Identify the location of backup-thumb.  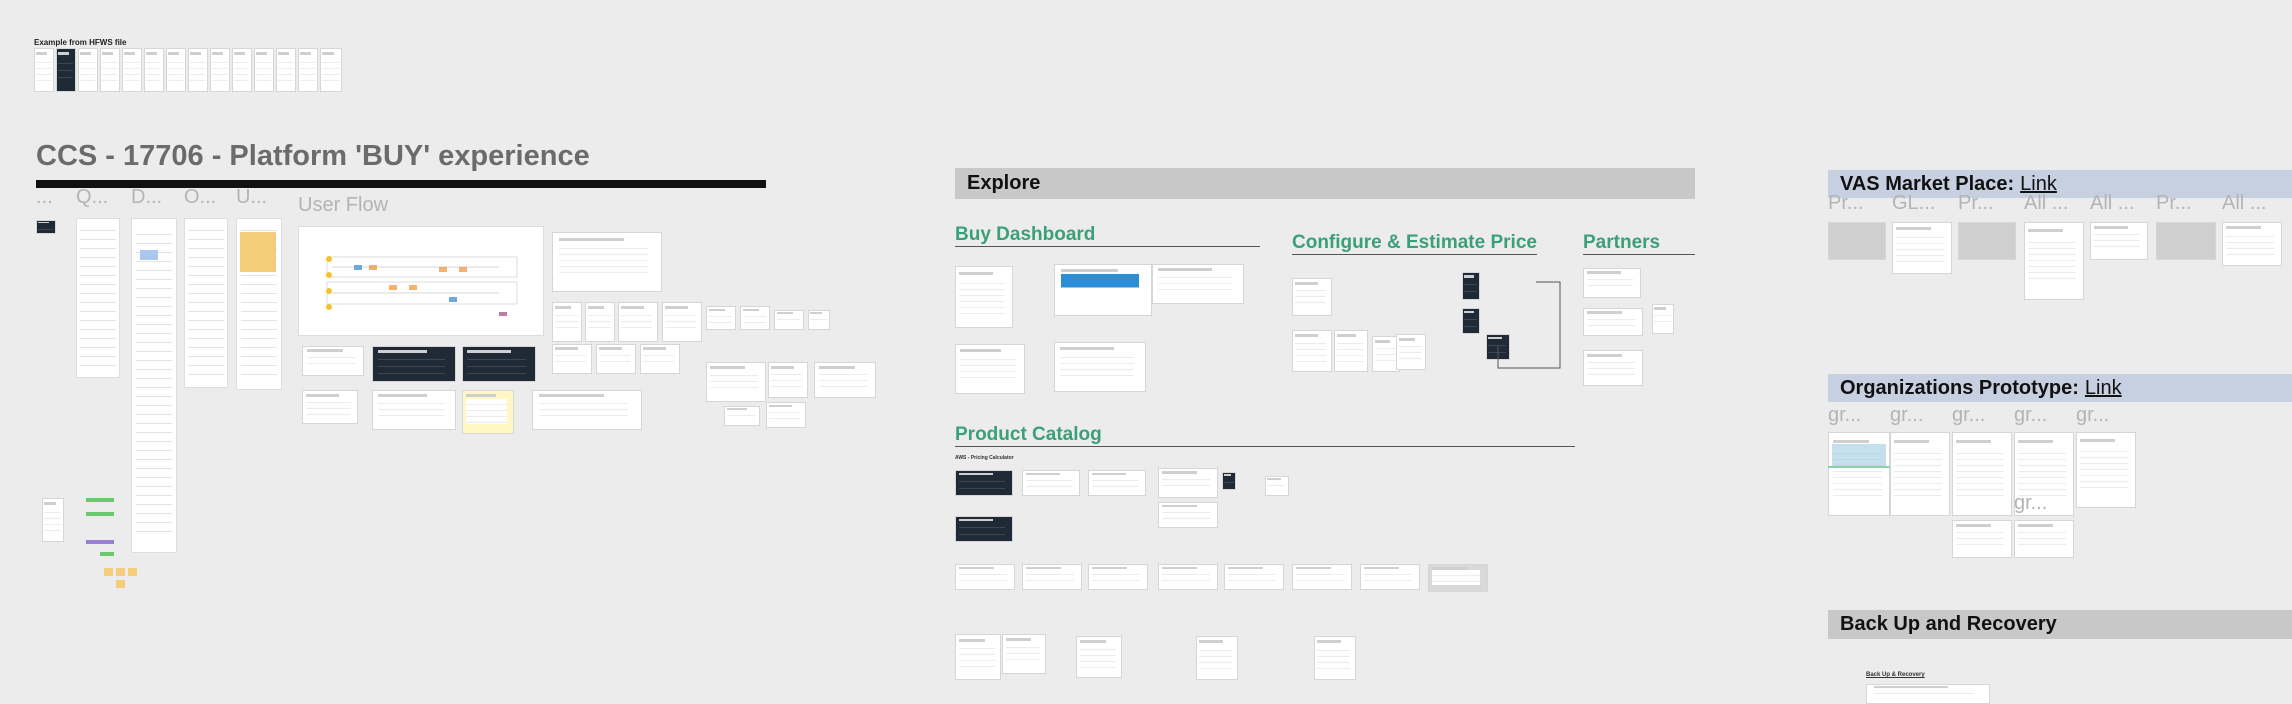
(1928, 694).